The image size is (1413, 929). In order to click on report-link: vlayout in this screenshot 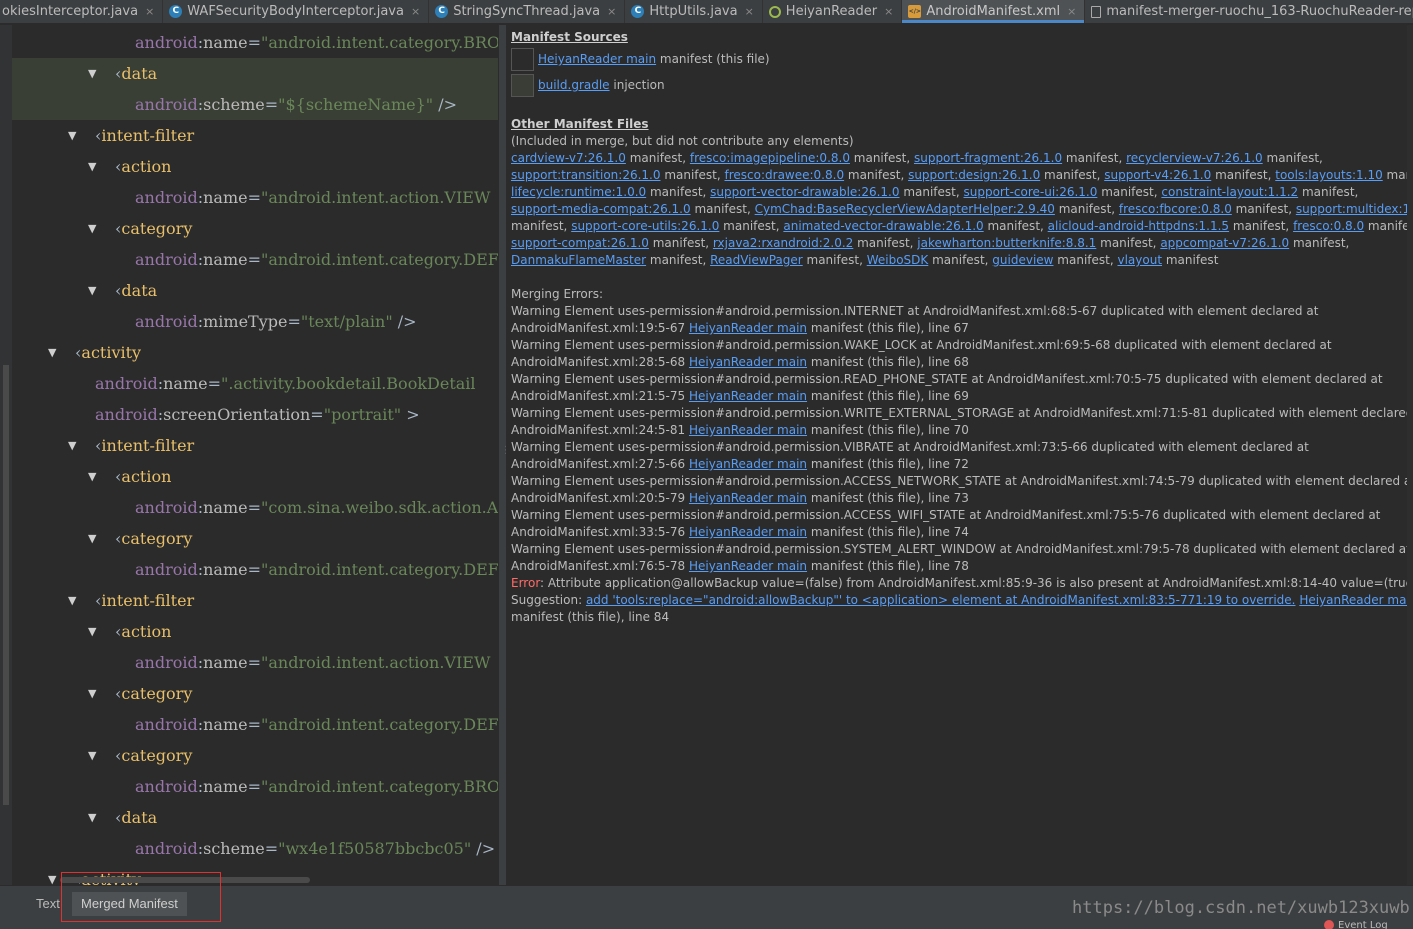, I will do `click(1139, 260)`.